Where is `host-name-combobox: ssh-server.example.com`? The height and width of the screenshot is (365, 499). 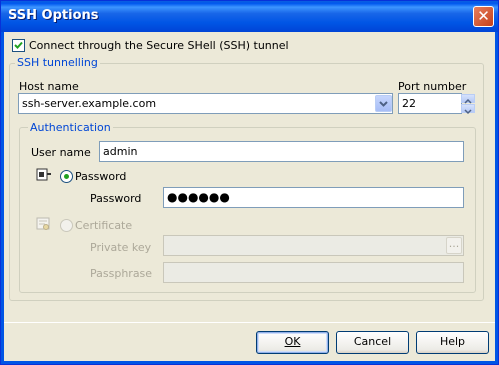 host-name-combobox: ssh-server.example.com is located at coordinates (205, 103).